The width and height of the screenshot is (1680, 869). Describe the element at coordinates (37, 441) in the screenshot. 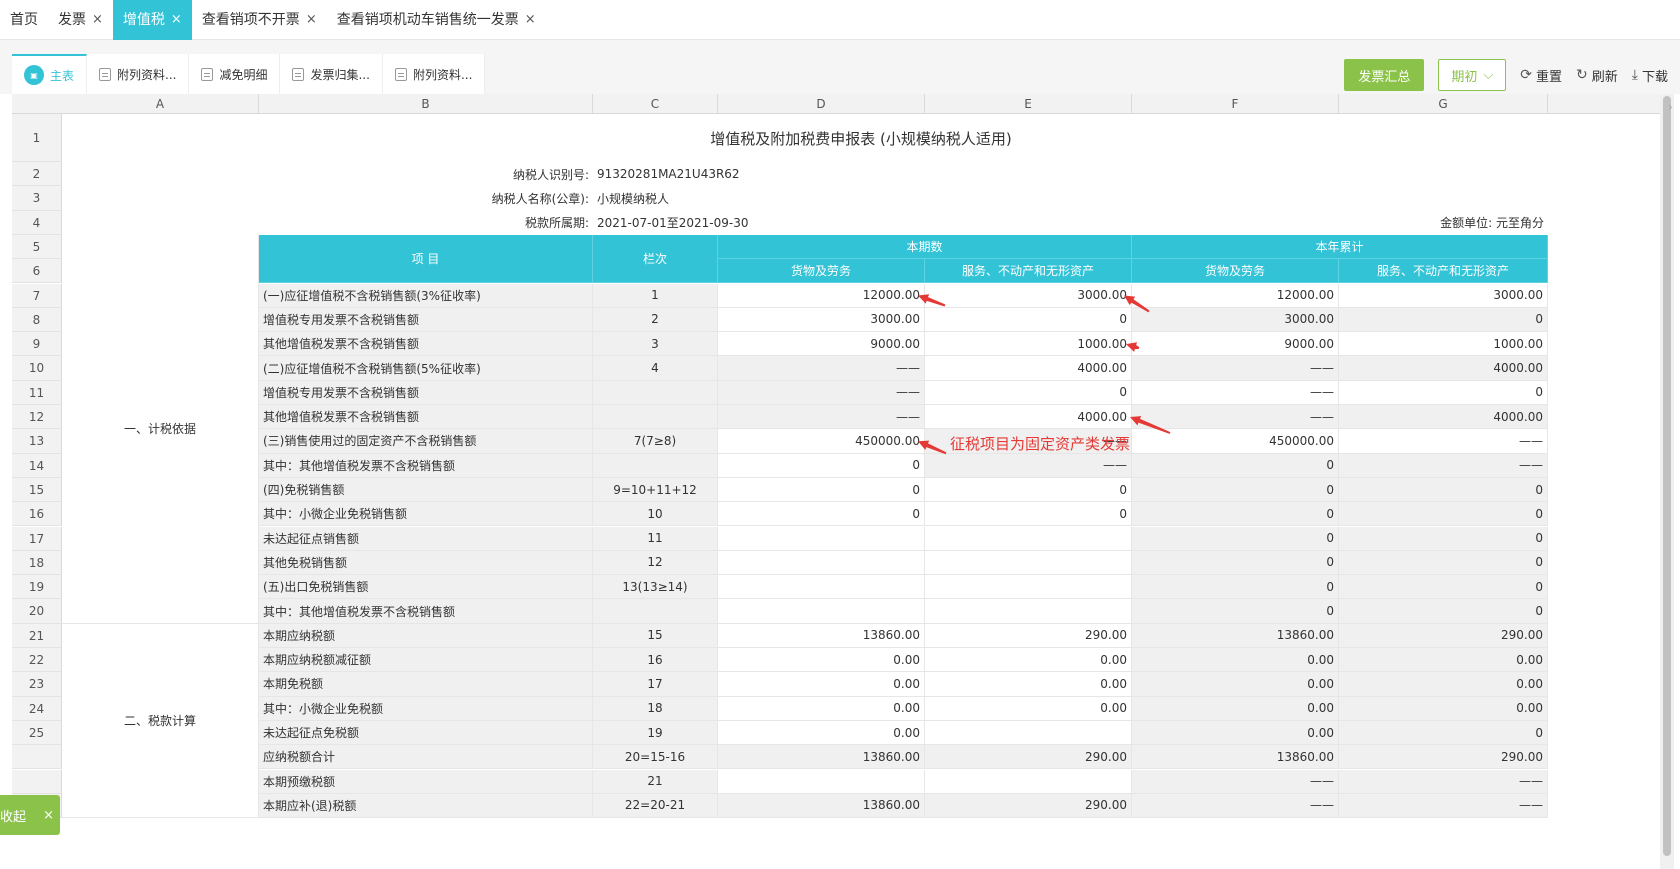

I see `row-header: 13` at that location.